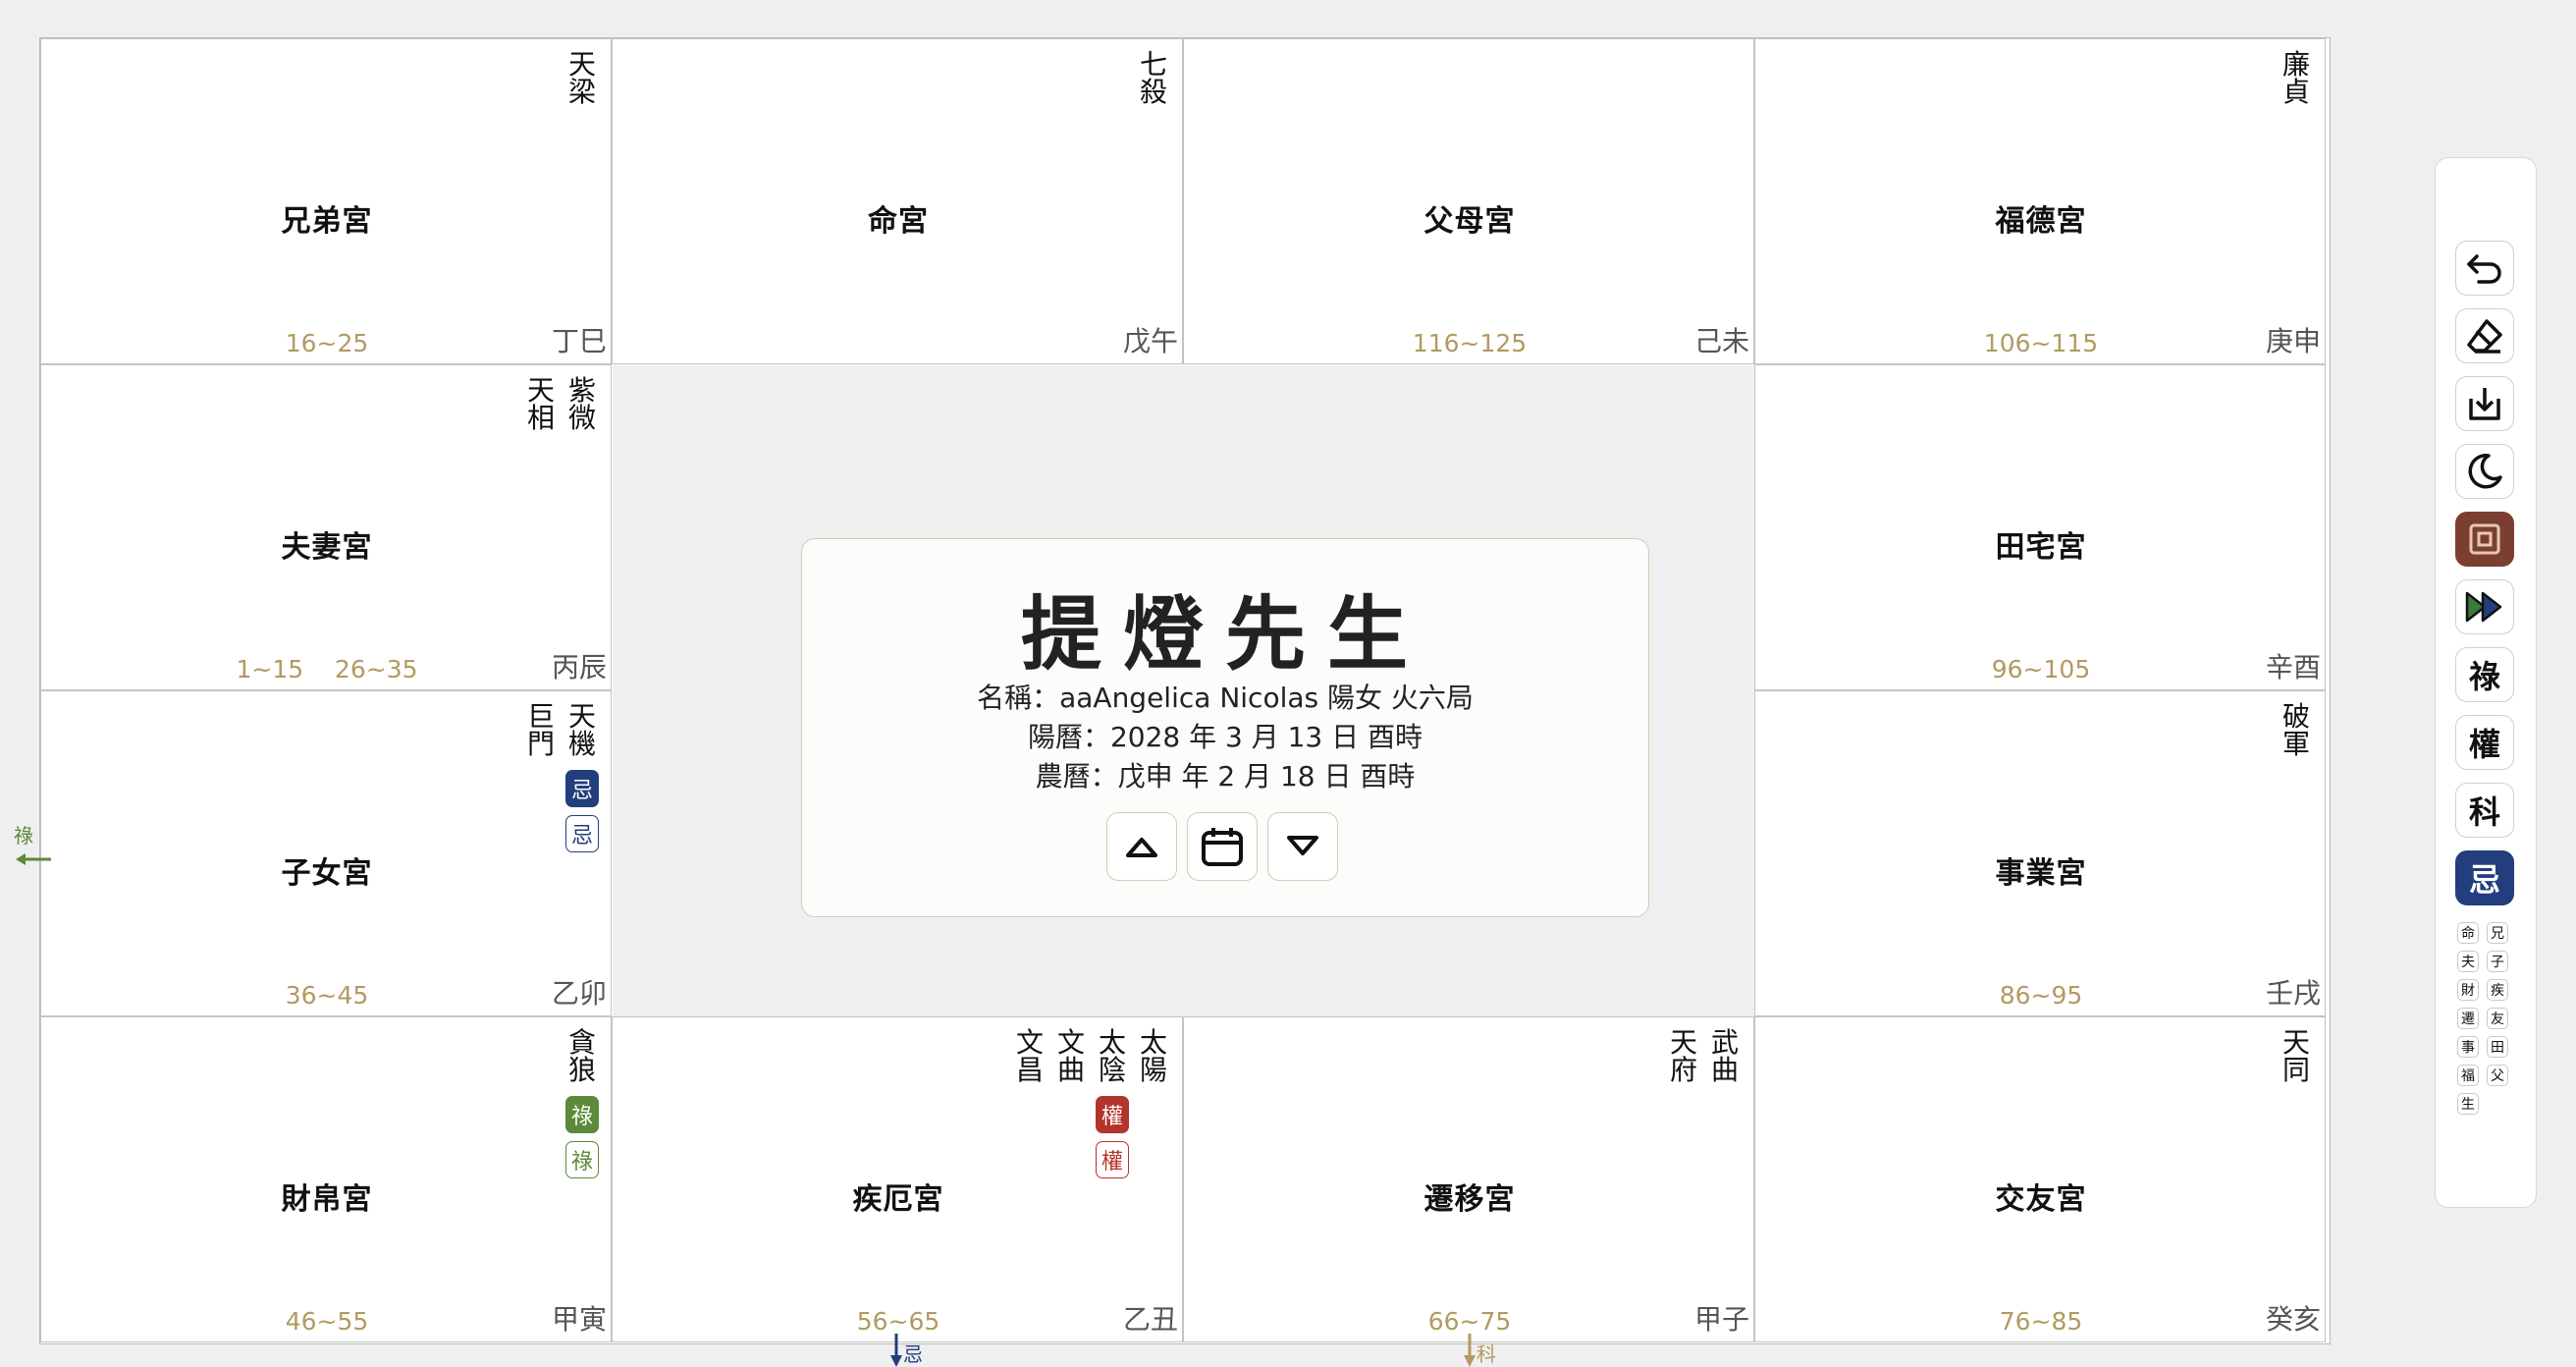 The height and width of the screenshot is (1367, 2576). Describe the element at coordinates (2041, 1199) in the screenshot. I see `palace-name: 交友宮` at that location.